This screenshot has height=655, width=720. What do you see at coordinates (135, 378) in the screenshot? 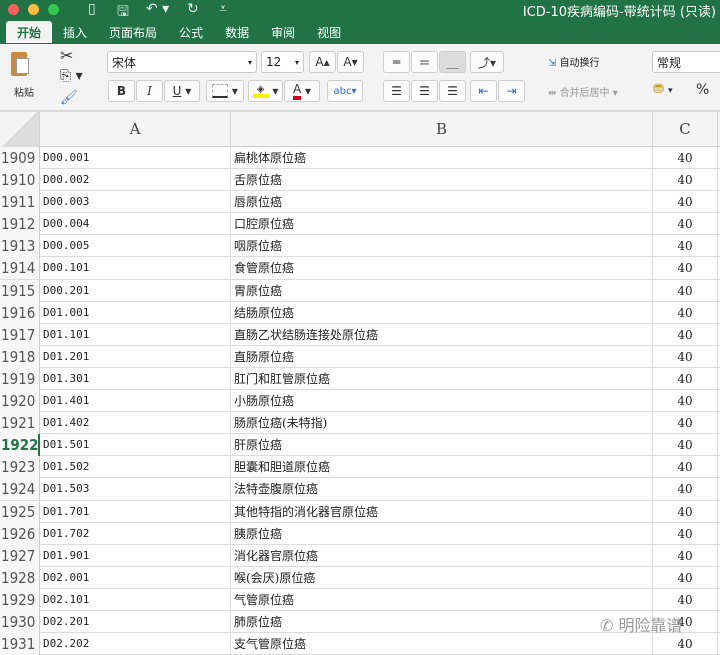
I see `cell-a: D01.301` at bounding box center [135, 378].